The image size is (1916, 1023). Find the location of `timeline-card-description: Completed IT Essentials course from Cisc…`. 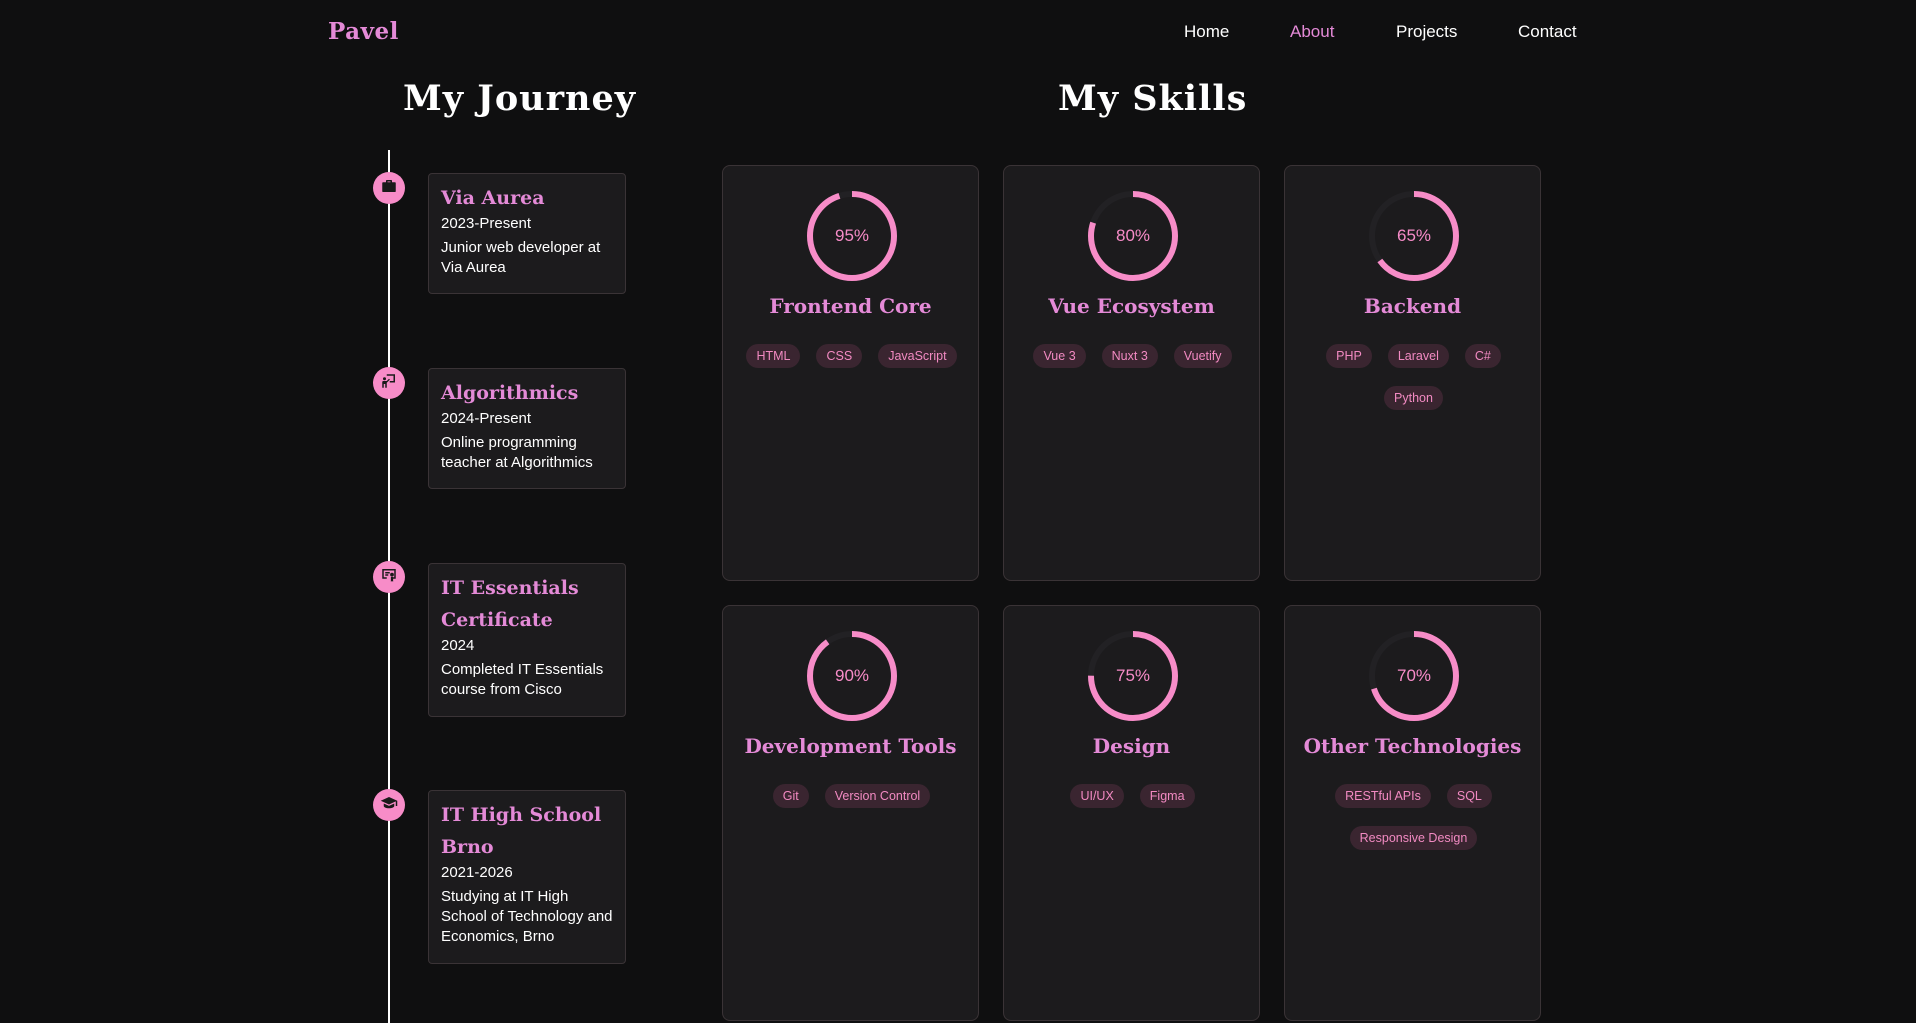

timeline-card-description: Completed IT Essentials course from Cisc… is located at coordinates (522, 679).